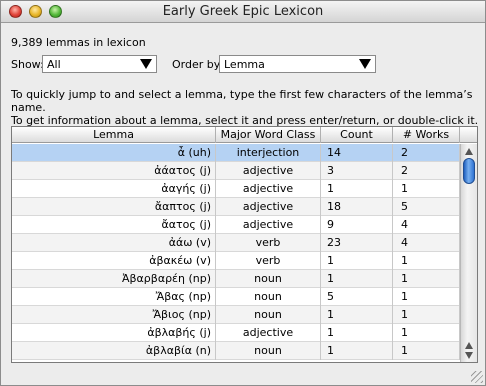 This screenshot has width=486, height=386. What do you see at coordinates (244, 64) in the screenshot?
I see `order-by-select-value: Lemma` at bounding box center [244, 64].